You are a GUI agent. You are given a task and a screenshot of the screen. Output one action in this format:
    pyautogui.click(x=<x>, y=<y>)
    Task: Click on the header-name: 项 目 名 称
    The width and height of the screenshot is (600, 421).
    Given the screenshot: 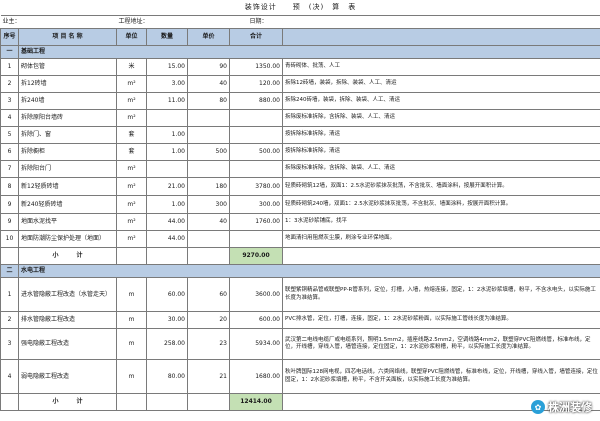 What is the action you would take?
    pyautogui.click(x=67, y=37)
    